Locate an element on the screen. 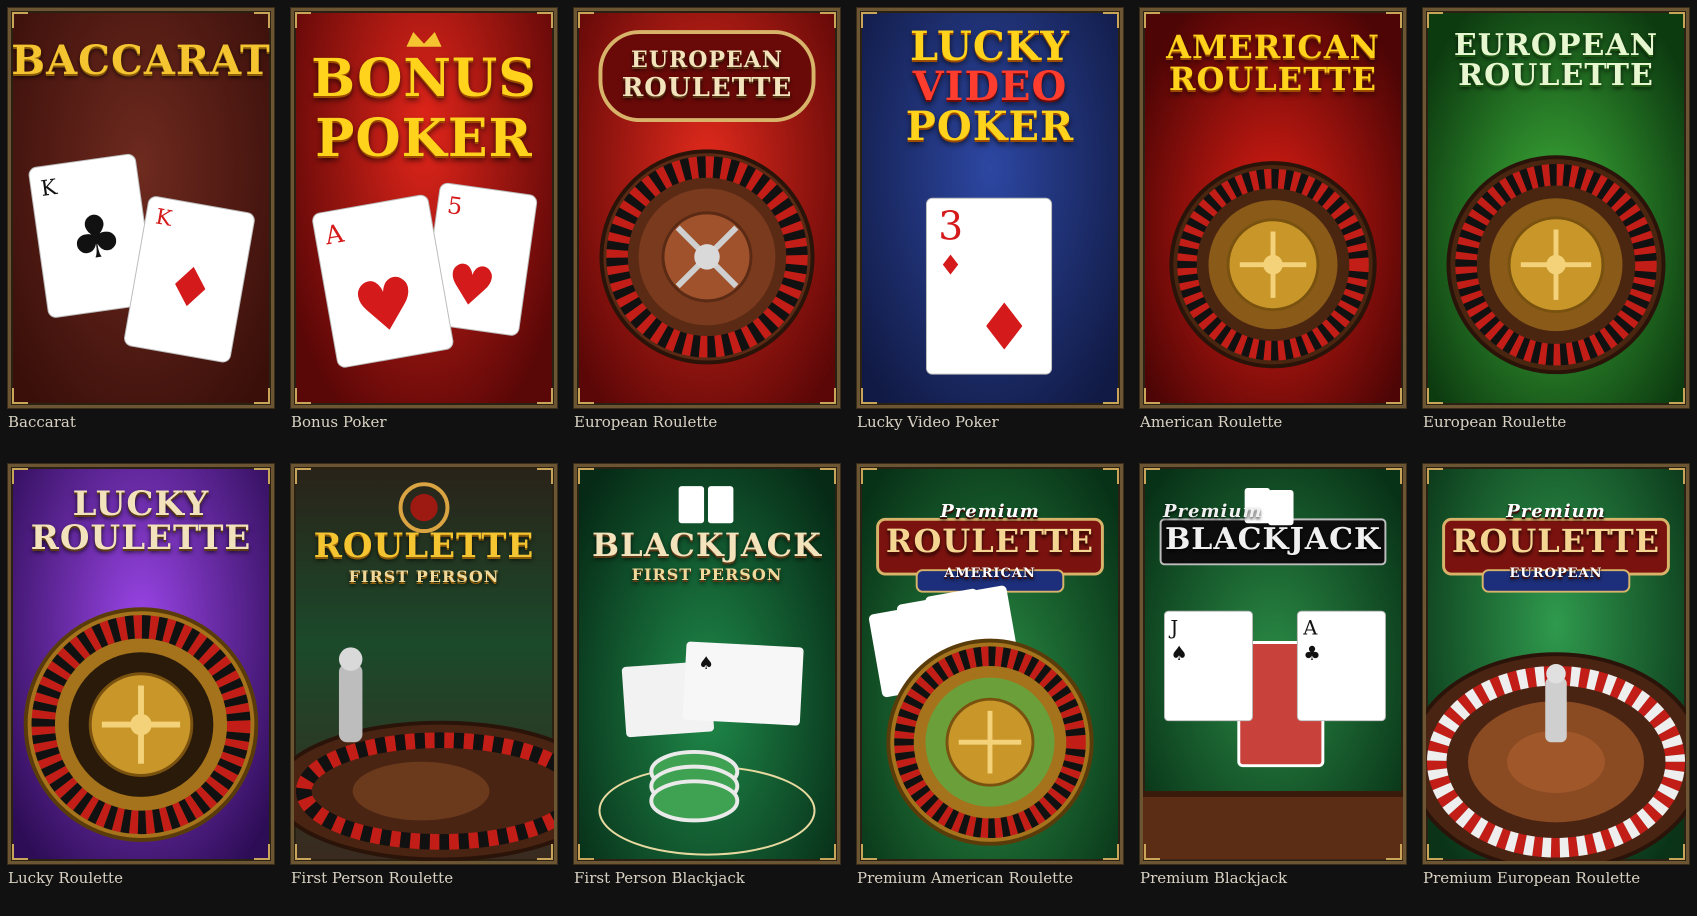 This screenshot has height=916, width=1697. game-tile-bonus-poker: BONUS POKER 5 ♥ A ♥ Bonus Poker is located at coordinates (424, 234).